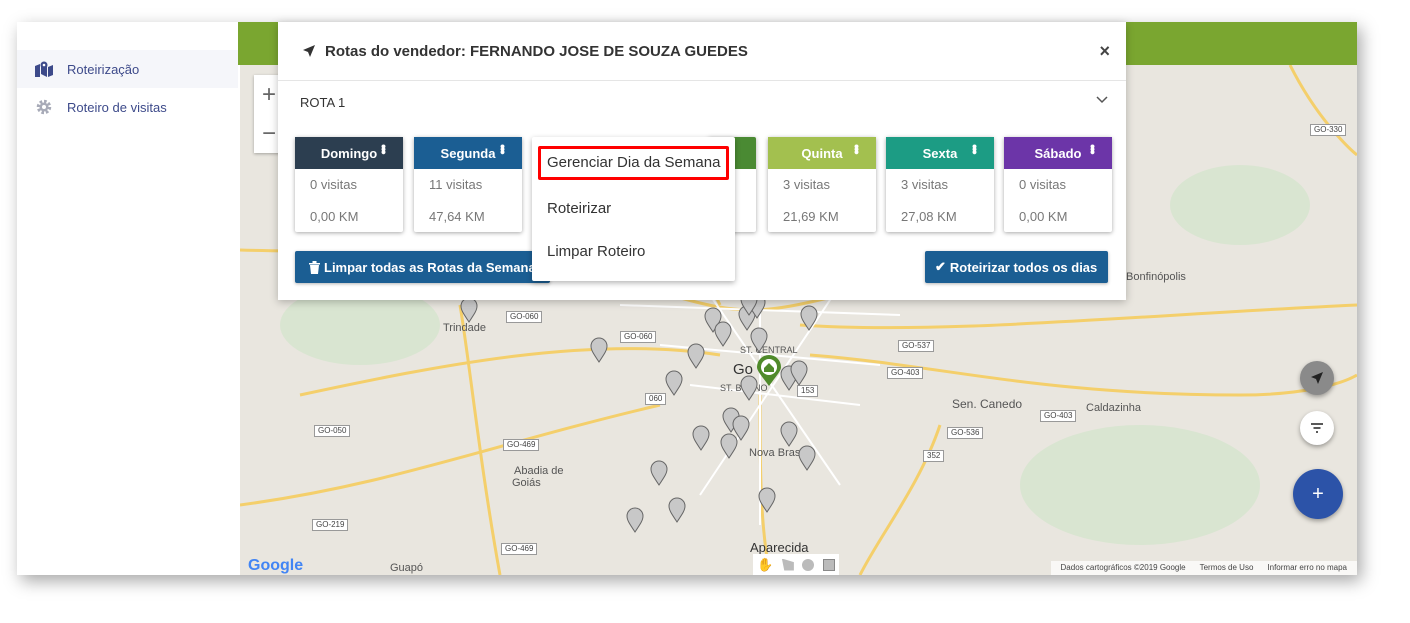 Image resolution: width=1410 pixels, height=623 pixels. Describe the element at coordinates (103, 69) in the screenshot. I see `sidebar-item-label: Roteirização` at that location.